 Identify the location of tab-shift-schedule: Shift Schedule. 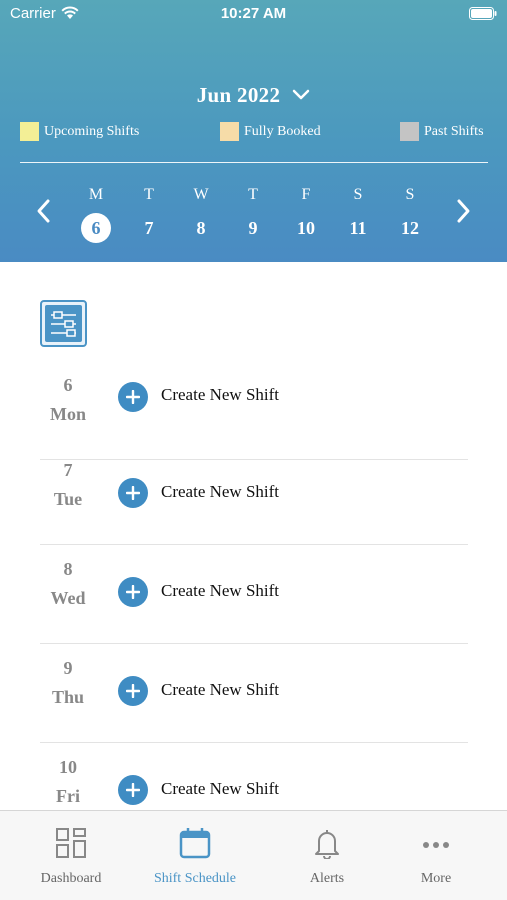
(195, 855).